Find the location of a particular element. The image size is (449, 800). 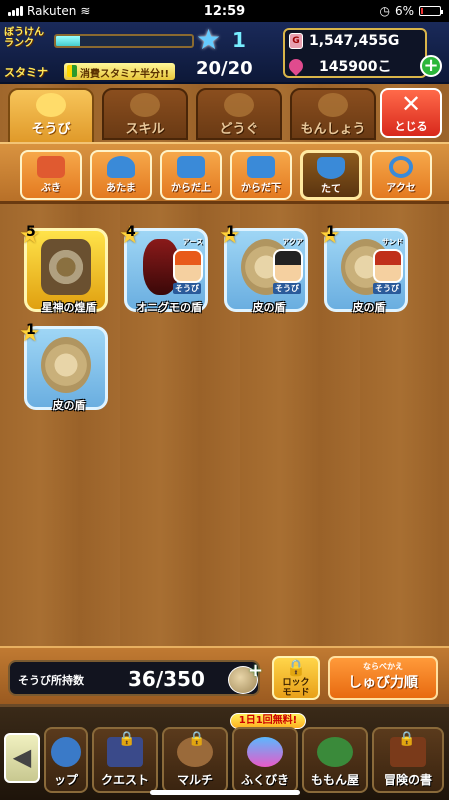

category-body-bottom: からだ下 is located at coordinates (261, 175).